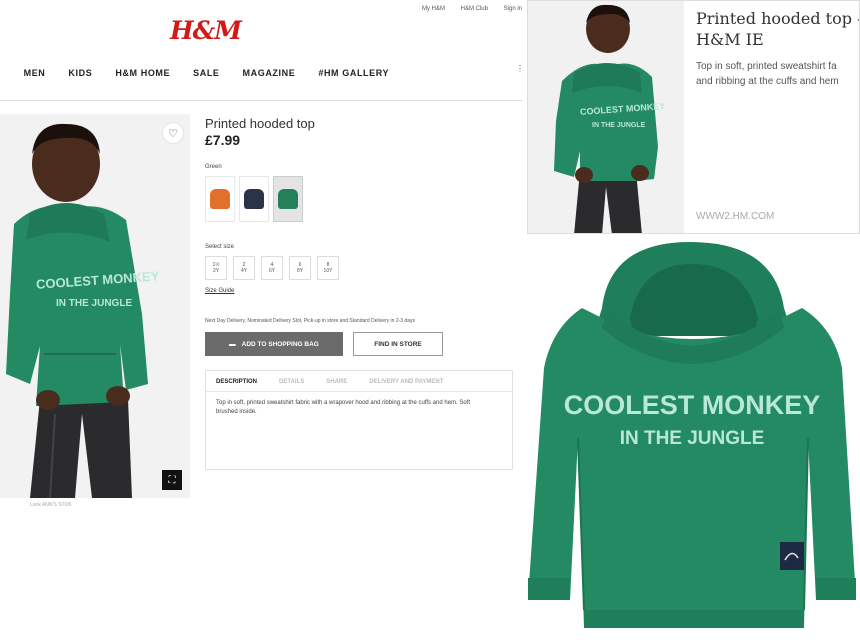 This screenshot has width=860, height=640. I want to click on sleeve-patch, so click(792, 556).